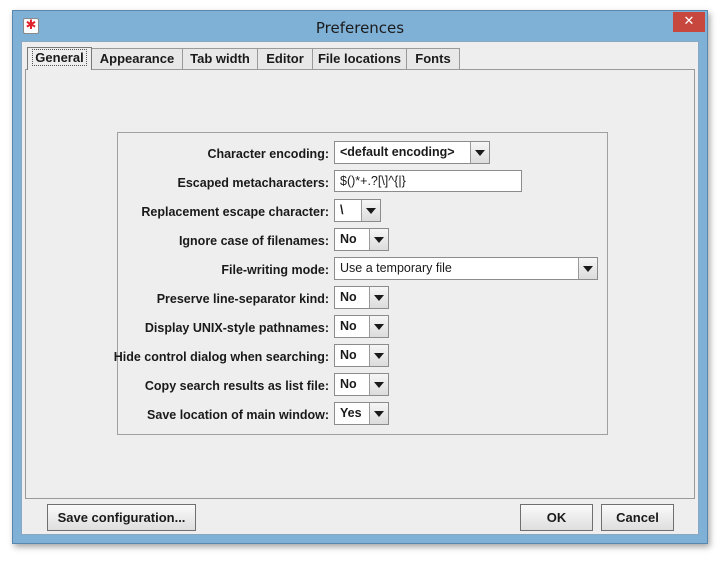 This screenshot has width=728, height=562. Describe the element at coordinates (373, 181) in the screenshot. I see `escaped-metacharacters-value: $()*+.?[\]^{|}` at that location.